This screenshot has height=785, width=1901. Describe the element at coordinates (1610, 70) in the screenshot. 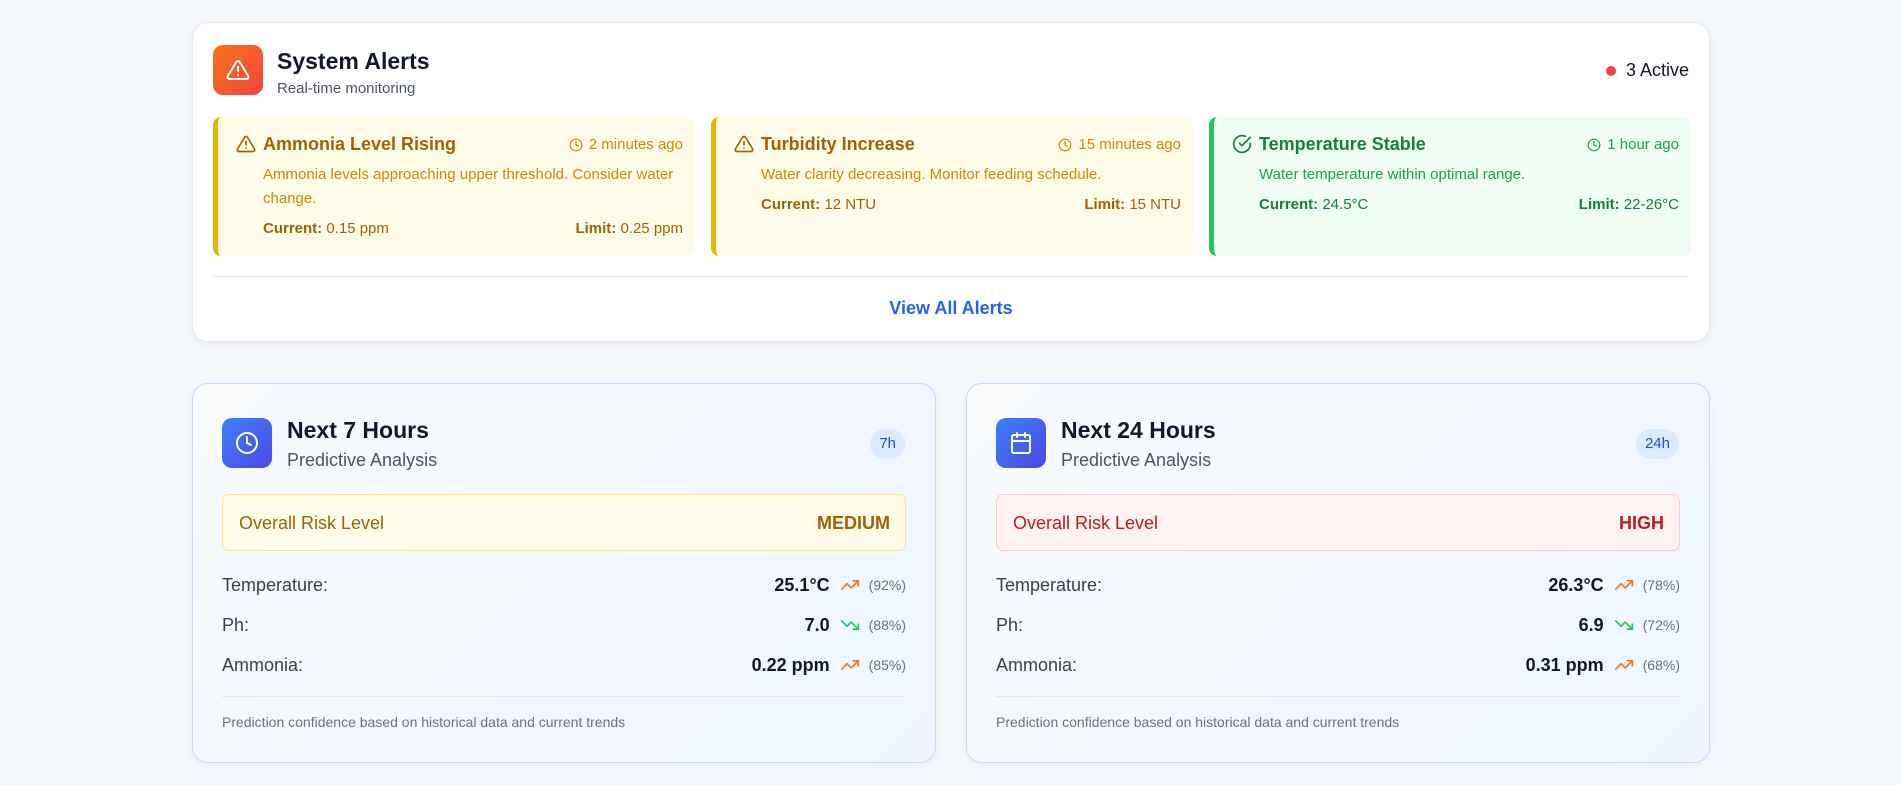

I see `status-dot-icon` at that location.